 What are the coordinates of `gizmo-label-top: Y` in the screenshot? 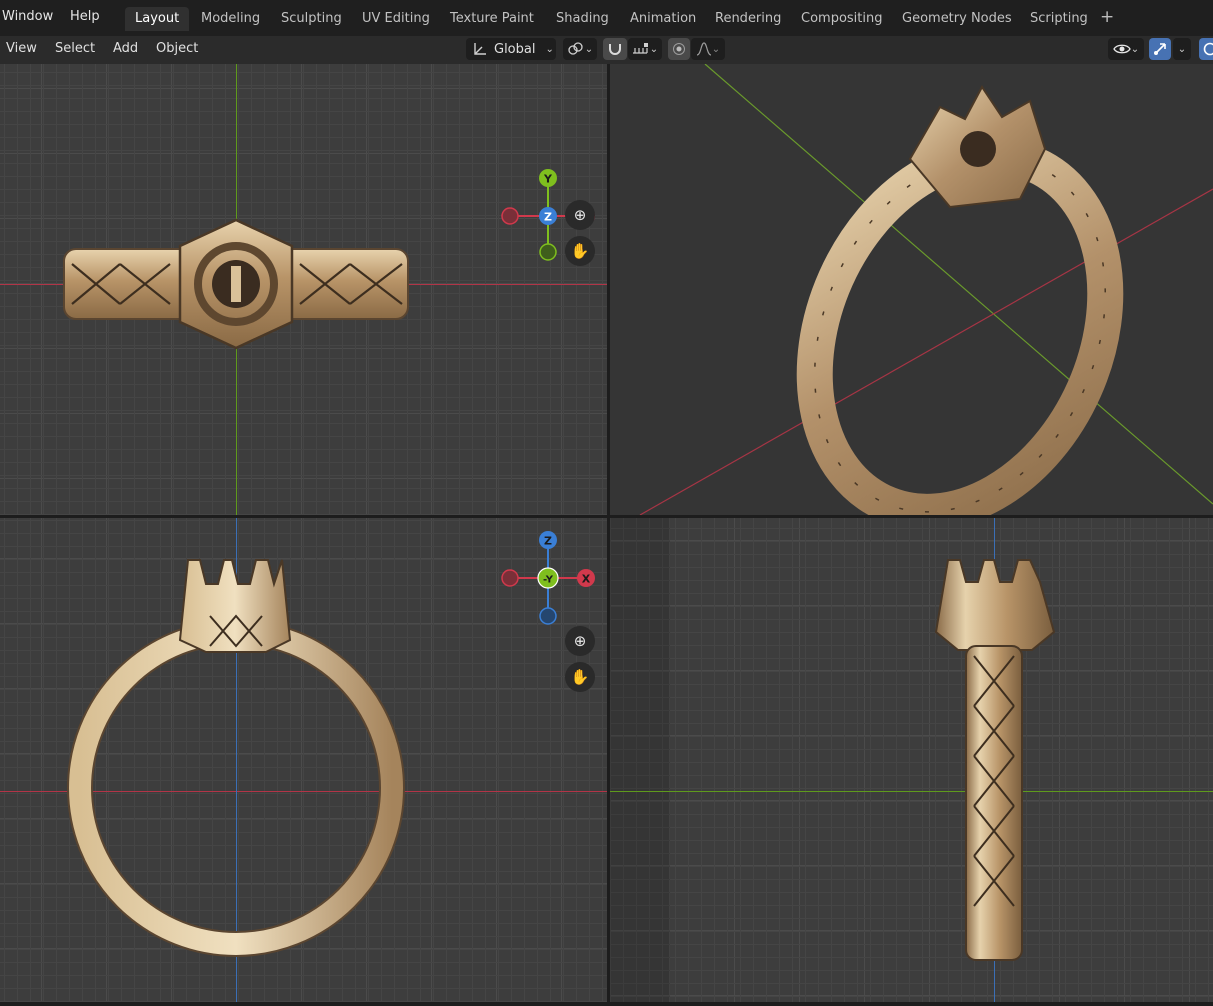 It's located at (548, 179).